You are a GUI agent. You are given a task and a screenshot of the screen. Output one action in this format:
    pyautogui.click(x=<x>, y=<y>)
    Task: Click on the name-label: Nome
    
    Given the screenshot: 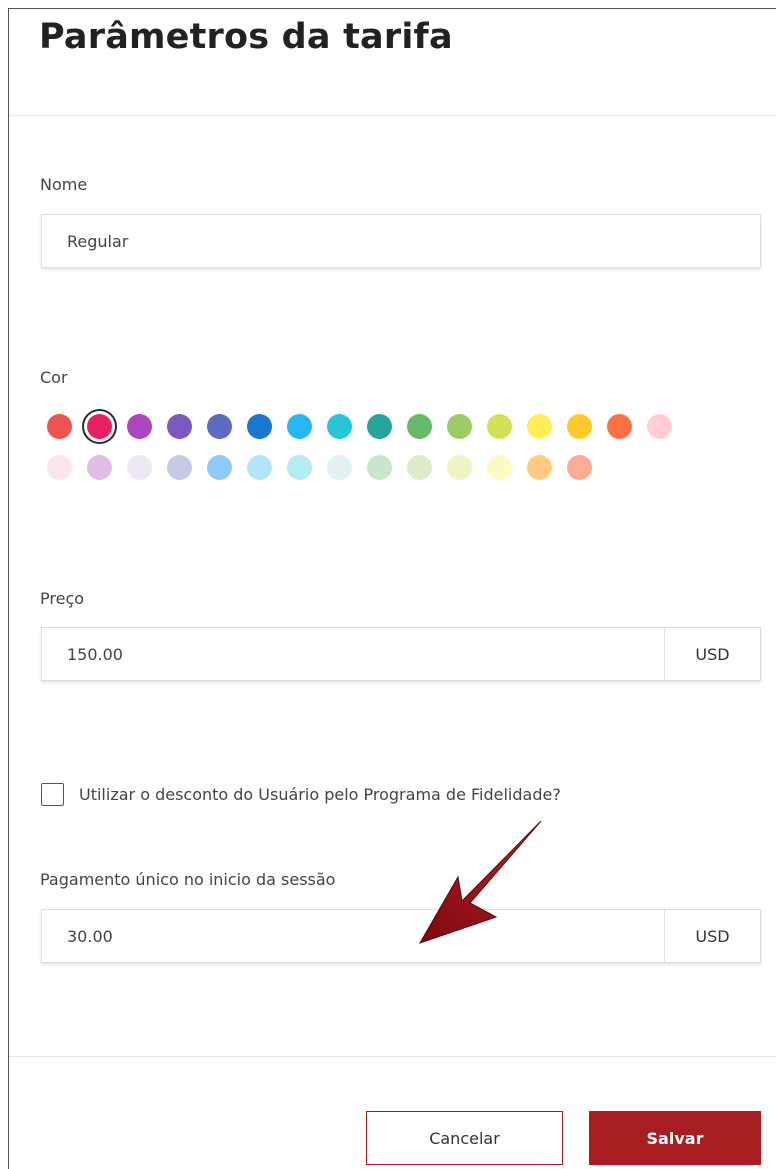 What is the action you would take?
    pyautogui.click(x=64, y=184)
    